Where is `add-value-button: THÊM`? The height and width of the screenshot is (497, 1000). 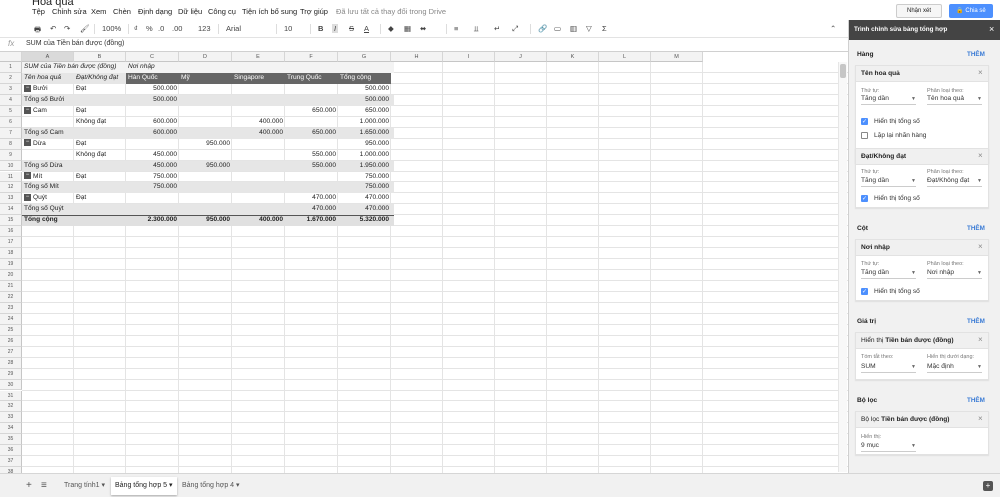 add-value-button: THÊM is located at coordinates (976, 321).